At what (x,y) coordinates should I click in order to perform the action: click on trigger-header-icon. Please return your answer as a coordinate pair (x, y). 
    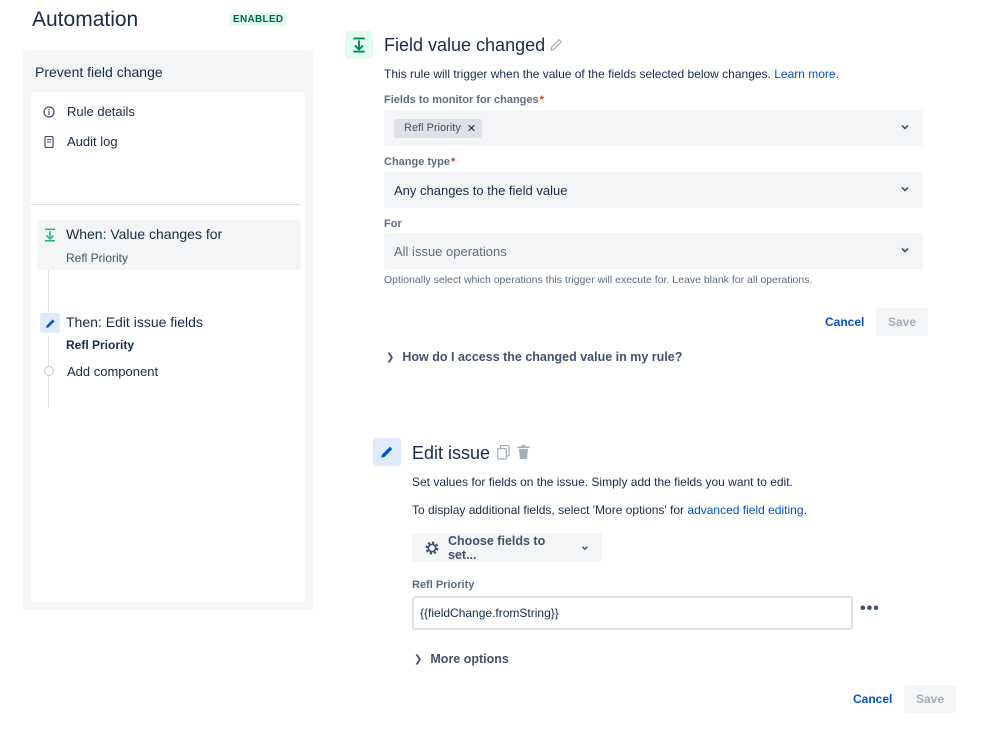
    Looking at the image, I should click on (359, 45).